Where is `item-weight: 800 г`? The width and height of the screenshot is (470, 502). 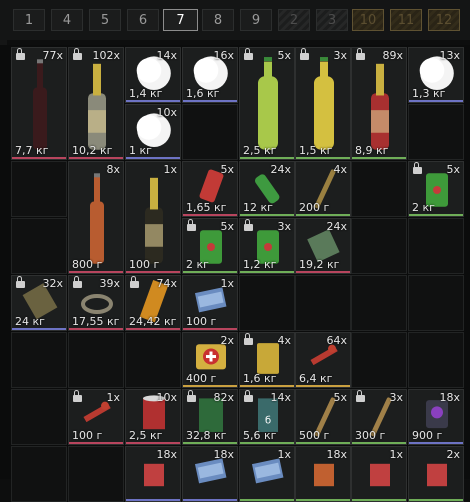
item-weight: 800 г is located at coordinates (87, 264).